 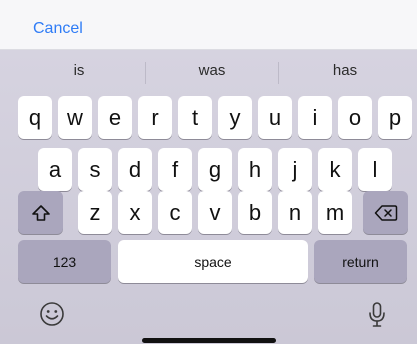 What do you see at coordinates (335, 212) in the screenshot?
I see `key-m: m` at bounding box center [335, 212].